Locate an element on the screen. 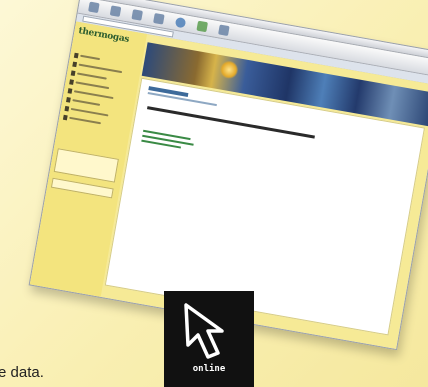 This screenshot has width=428, height=387. back-icon is located at coordinates (94, 7).